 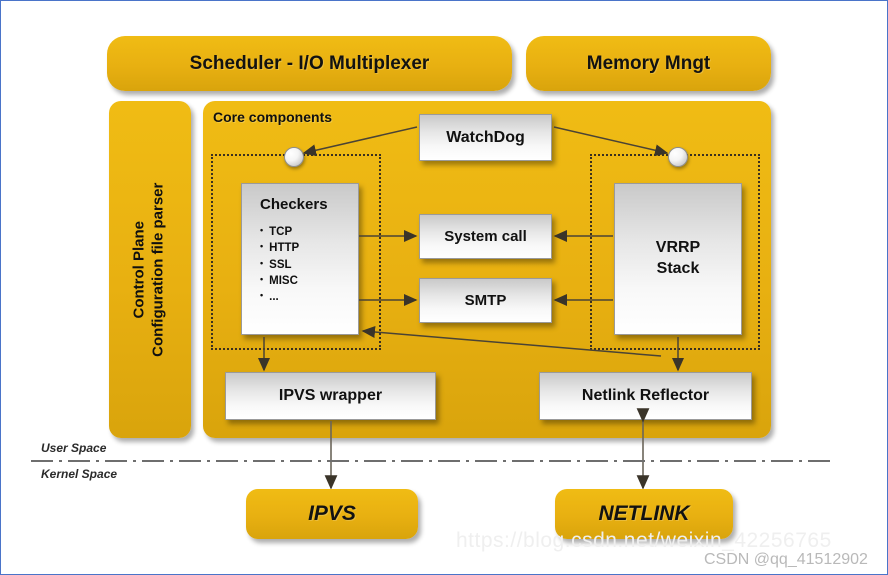 I want to click on control-plane-box: Control Plane Configuration file parser, so click(x=150, y=269).